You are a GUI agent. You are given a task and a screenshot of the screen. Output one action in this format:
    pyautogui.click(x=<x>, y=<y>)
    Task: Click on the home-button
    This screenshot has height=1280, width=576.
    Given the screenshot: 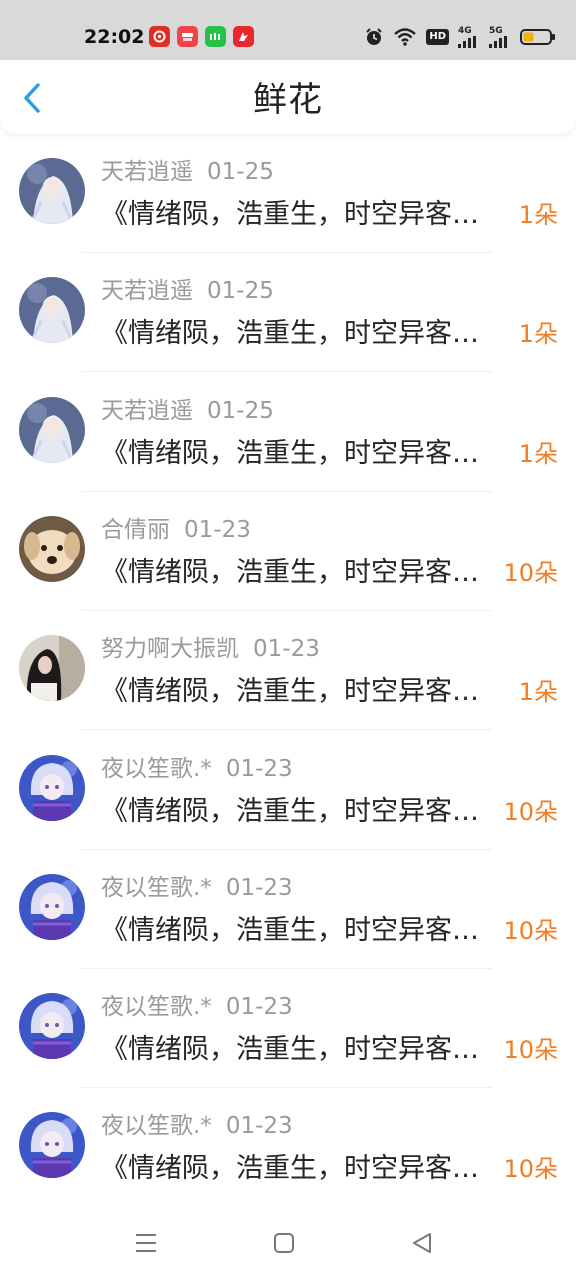 What is the action you would take?
    pyautogui.click(x=284, y=1243)
    